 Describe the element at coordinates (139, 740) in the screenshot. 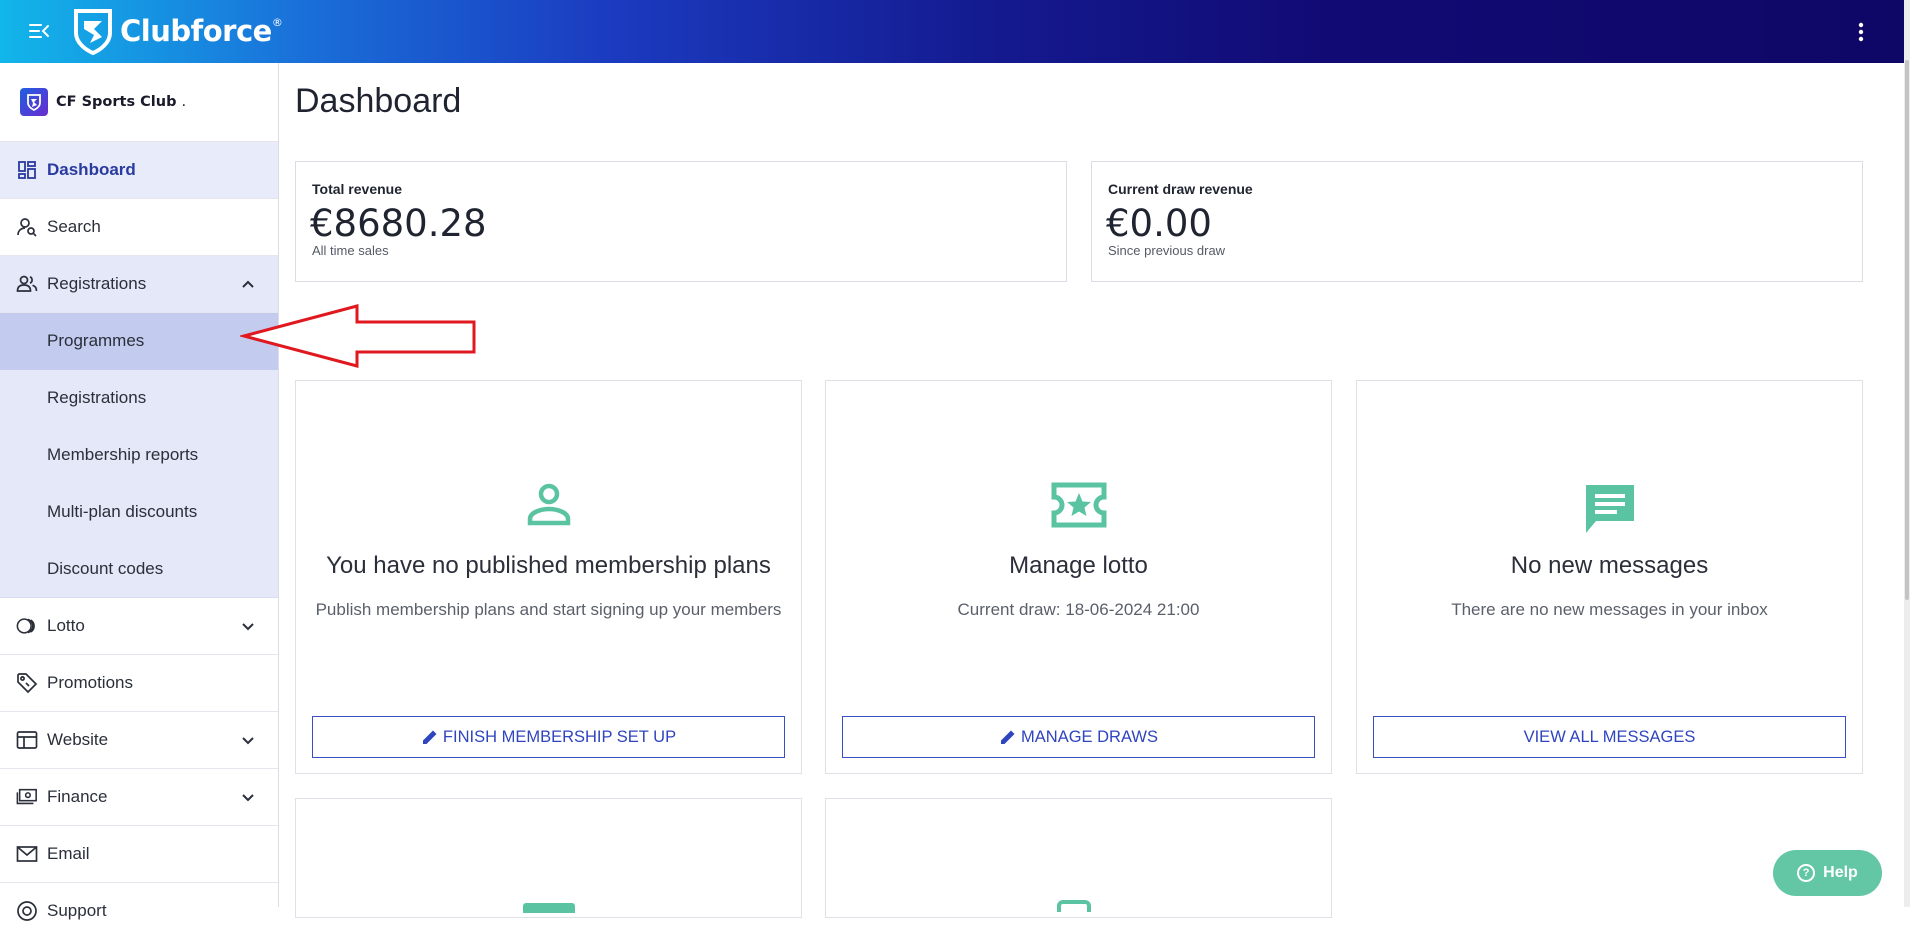

I see `sidebar-item-website: Website` at that location.